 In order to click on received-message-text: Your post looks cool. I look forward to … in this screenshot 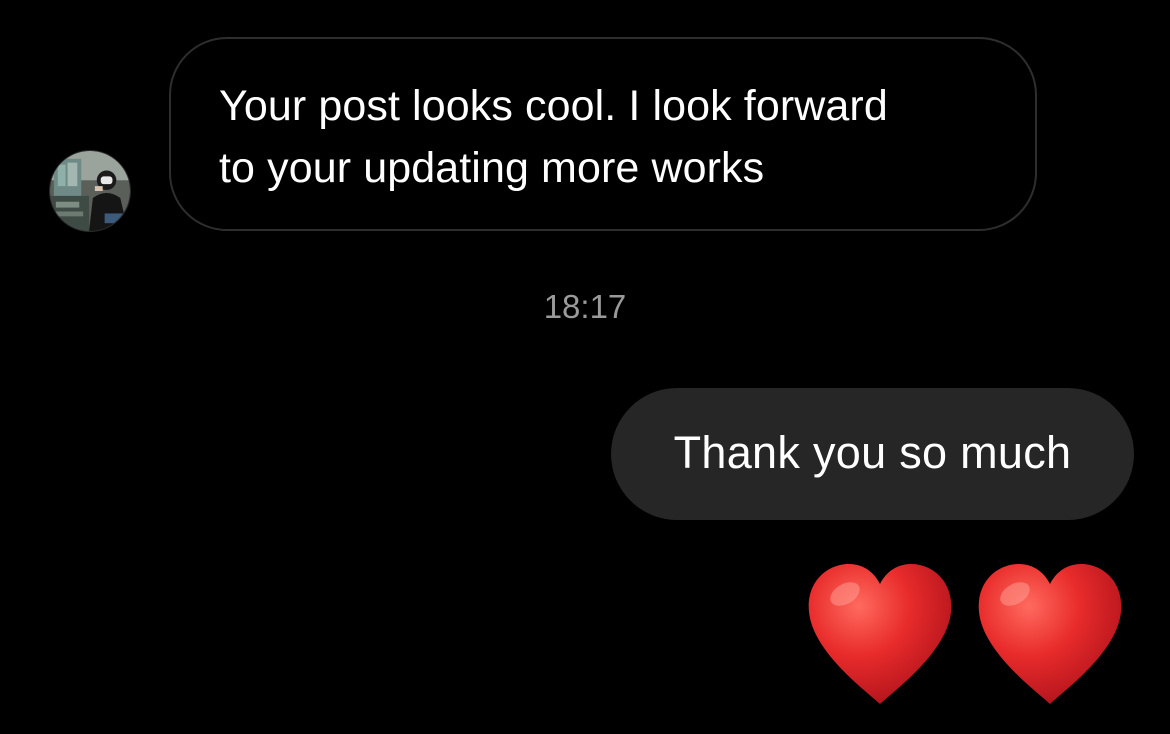, I will do `click(604, 137)`.